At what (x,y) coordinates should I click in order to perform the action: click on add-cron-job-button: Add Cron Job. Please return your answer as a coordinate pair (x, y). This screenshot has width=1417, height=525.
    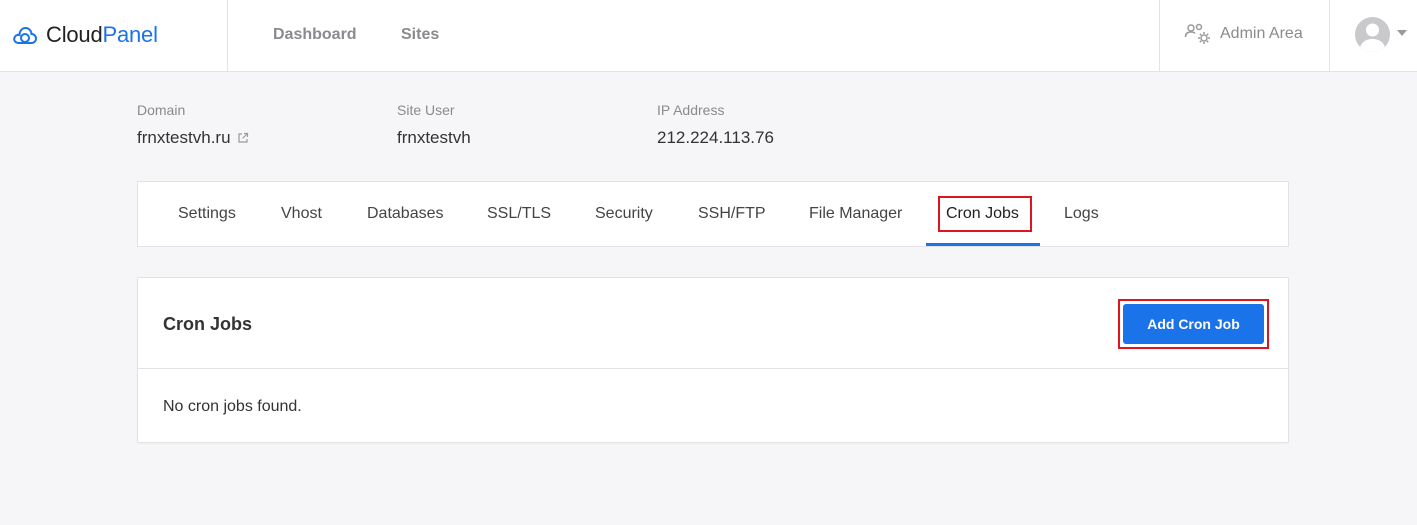
    Looking at the image, I should click on (1193, 324).